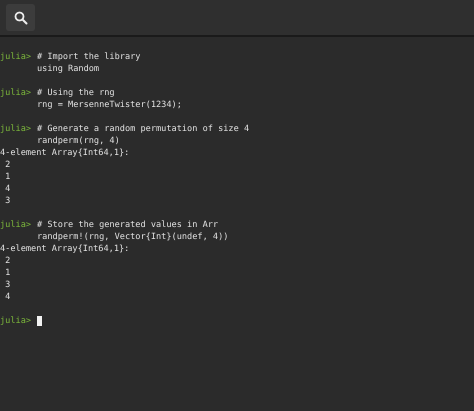 The image size is (474, 411). What do you see at coordinates (39, 321) in the screenshot?
I see `text-cursor` at bounding box center [39, 321].